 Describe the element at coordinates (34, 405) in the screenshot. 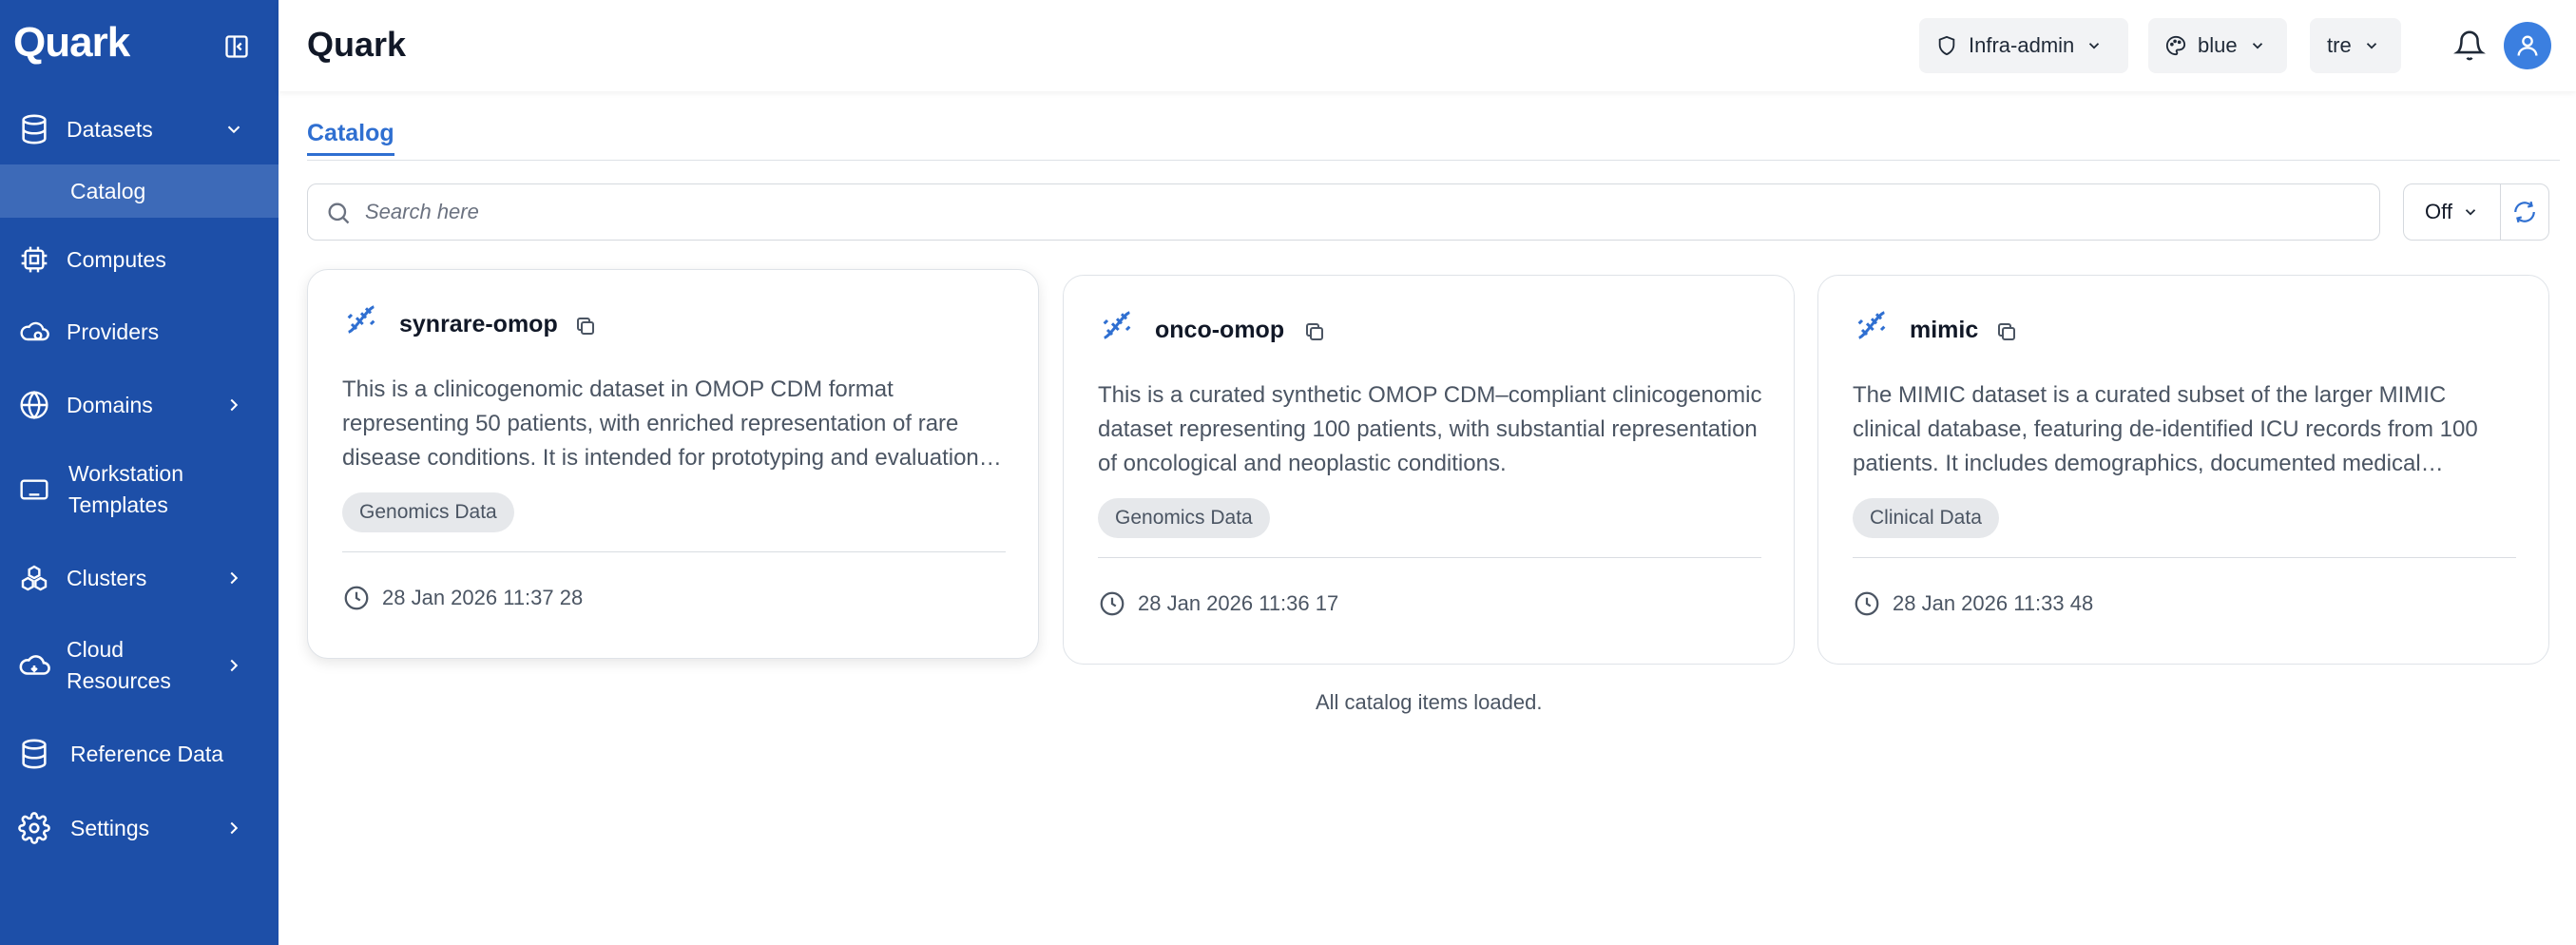

I see `globe-icon` at that location.